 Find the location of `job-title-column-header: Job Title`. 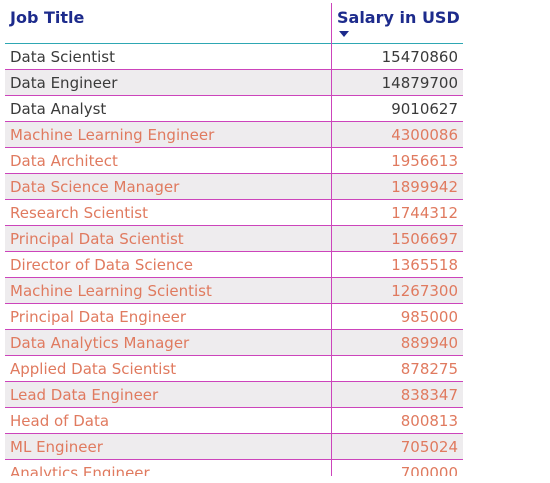

job-title-column-header: Job Title is located at coordinates (47, 17).